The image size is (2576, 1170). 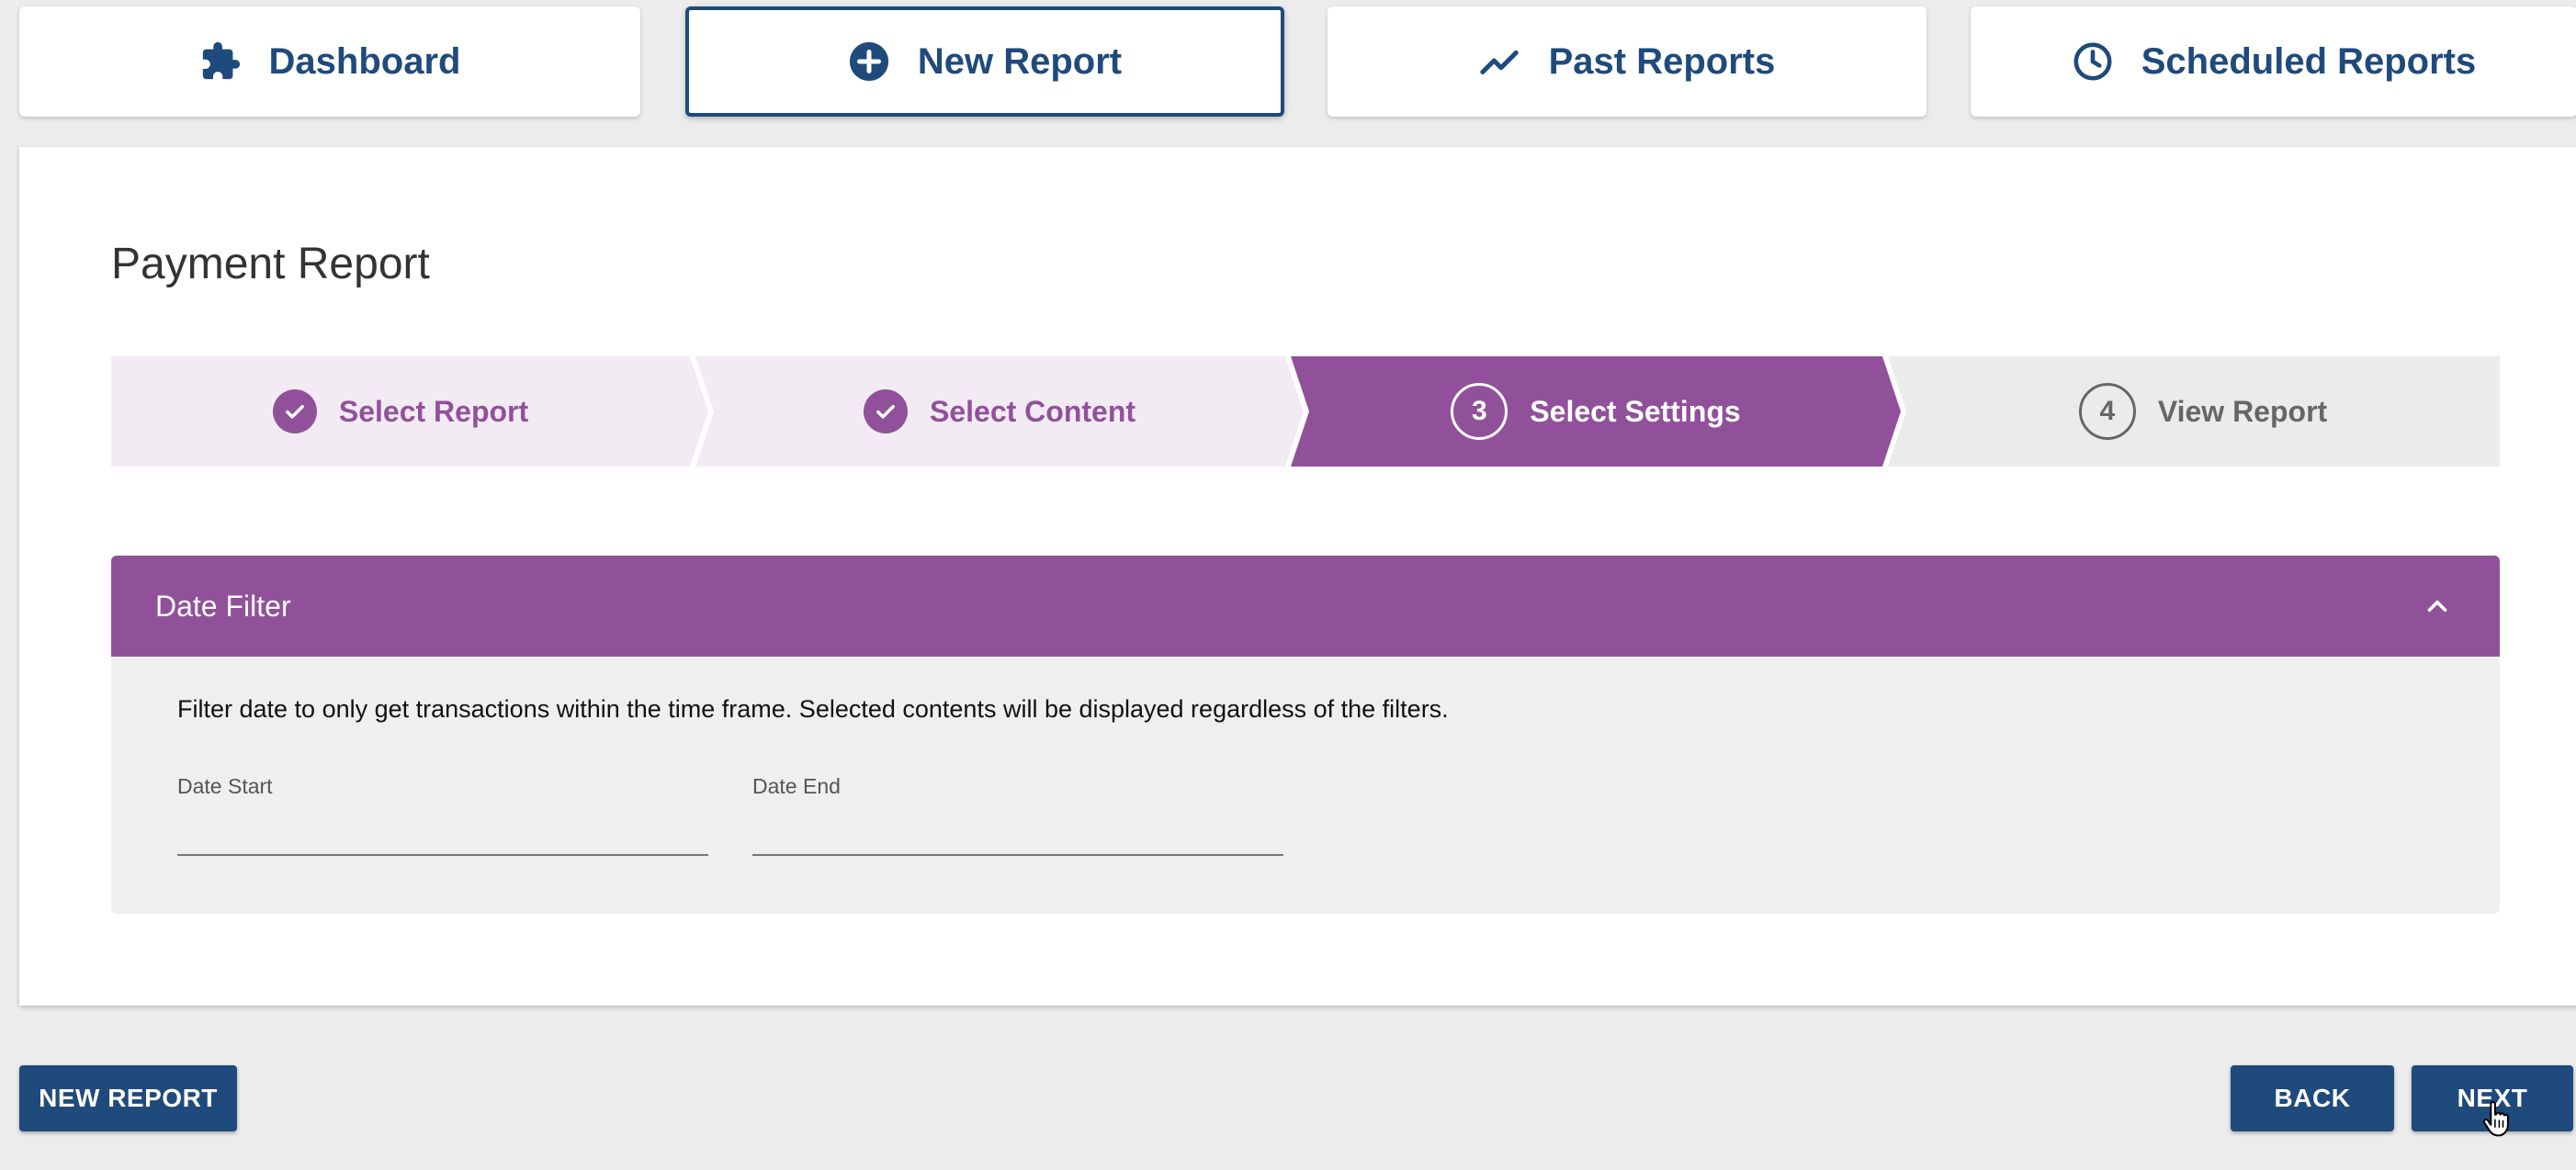 What do you see at coordinates (225, 786) in the screenshot?
I see `date-start-label: Date Start` at bounding box center [225, 786].